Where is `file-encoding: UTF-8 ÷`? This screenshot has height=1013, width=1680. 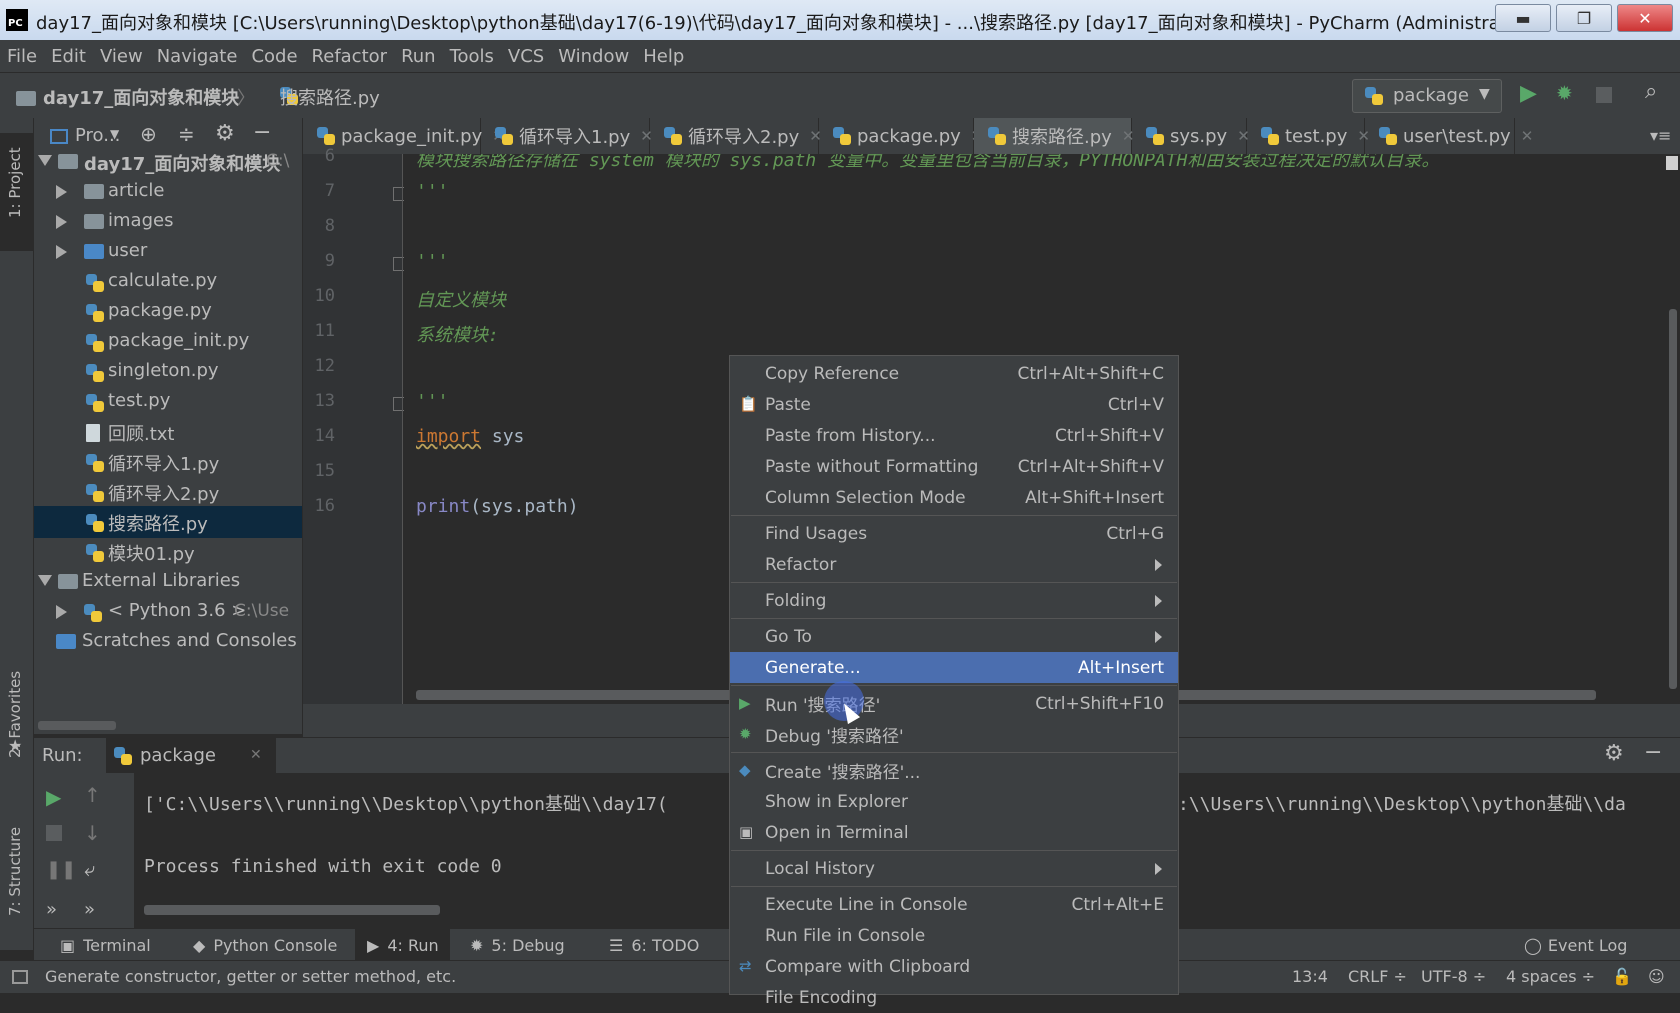
file-encoding: UTF-8 ÷ is located at coordinates (1453, 976).